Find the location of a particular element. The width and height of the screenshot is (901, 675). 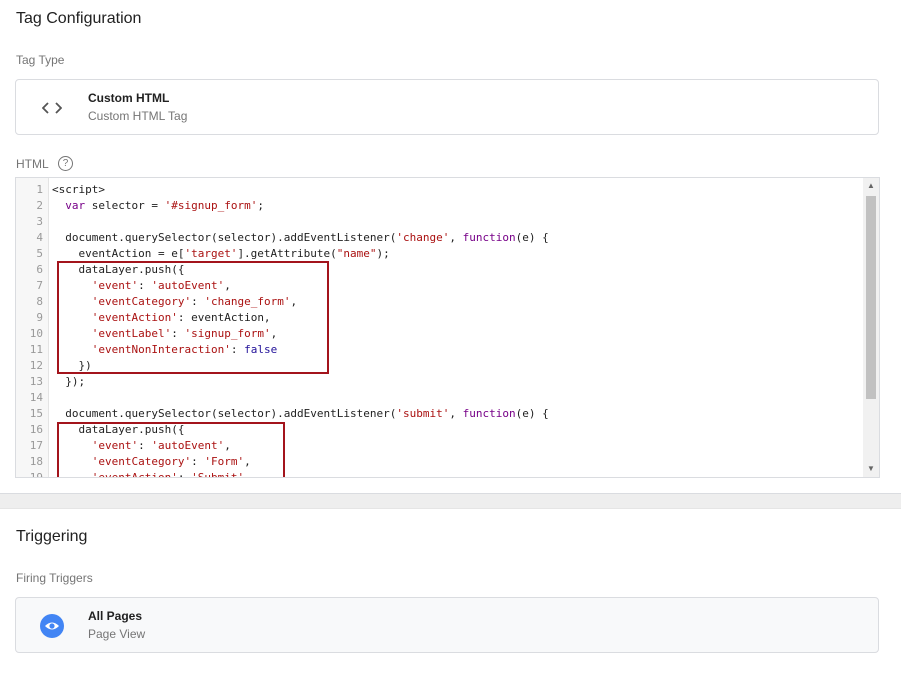

tag-type-label: Tag Type is located at coordinates (40, 60).